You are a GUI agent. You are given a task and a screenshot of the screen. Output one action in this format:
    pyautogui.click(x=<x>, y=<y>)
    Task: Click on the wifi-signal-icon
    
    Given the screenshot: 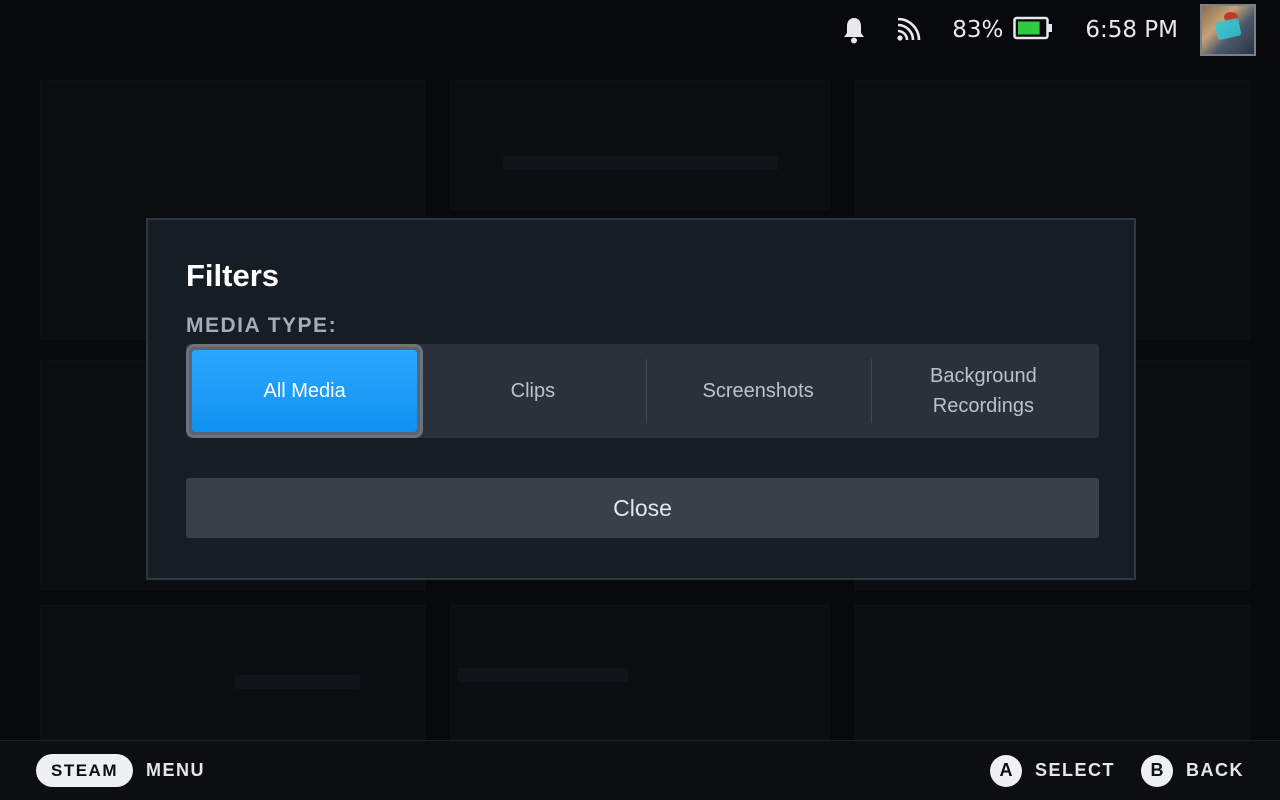 What is the action you would take?
    pyautogui.click(x=909, y=30)
    